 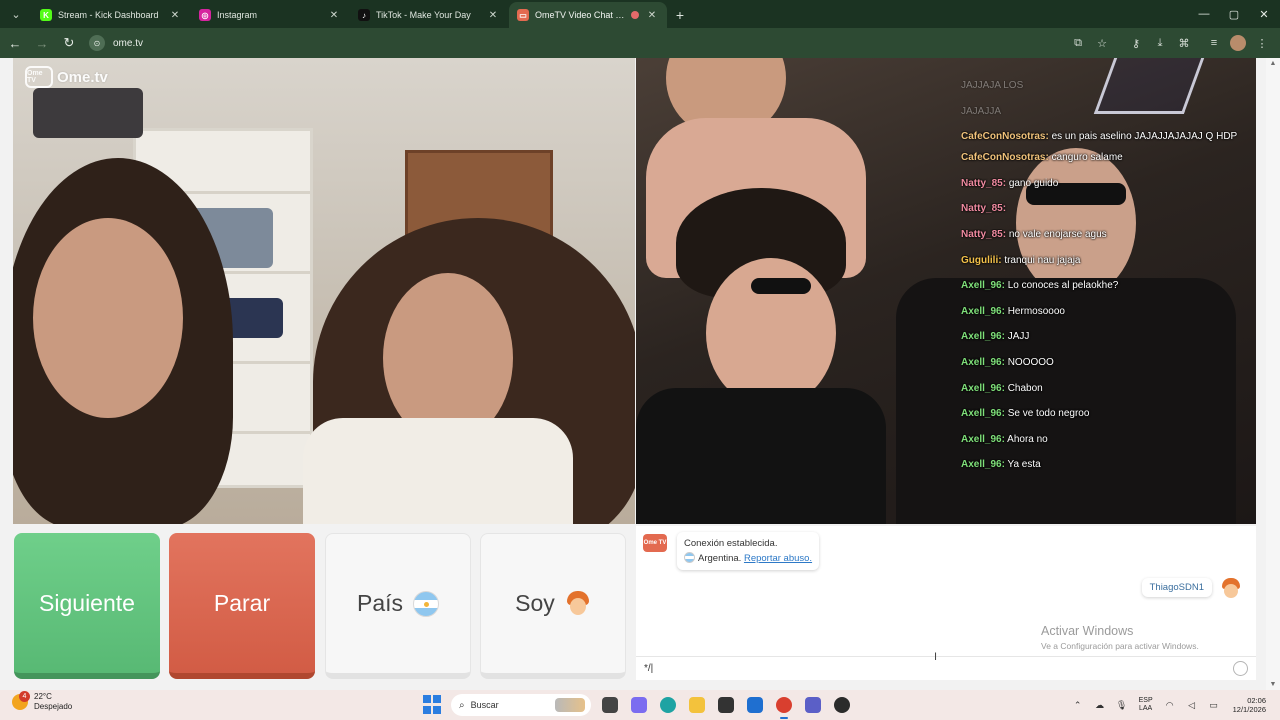 I want to click on menu-kebab-icon: ⋮, so click(x=1262, y=43).